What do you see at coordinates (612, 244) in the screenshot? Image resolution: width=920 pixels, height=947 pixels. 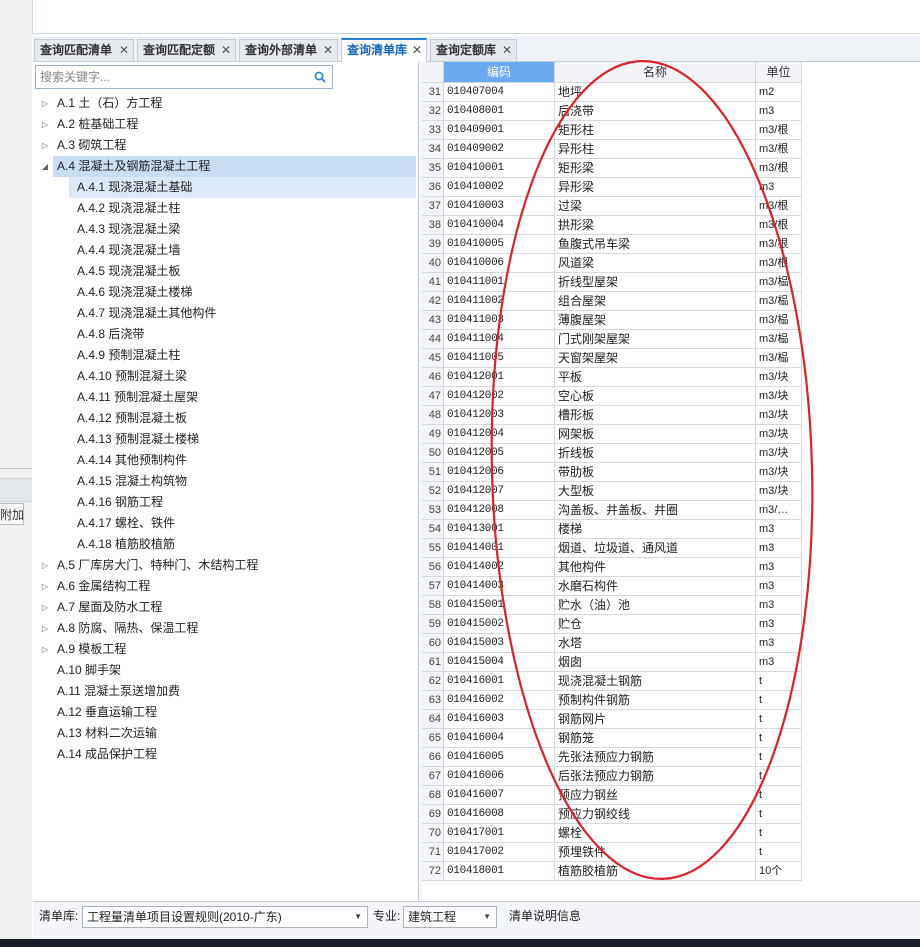 I see `table-row: 39 010410005 鱼腹式吊车梁 m3/根` at bounding box center [612, 244].